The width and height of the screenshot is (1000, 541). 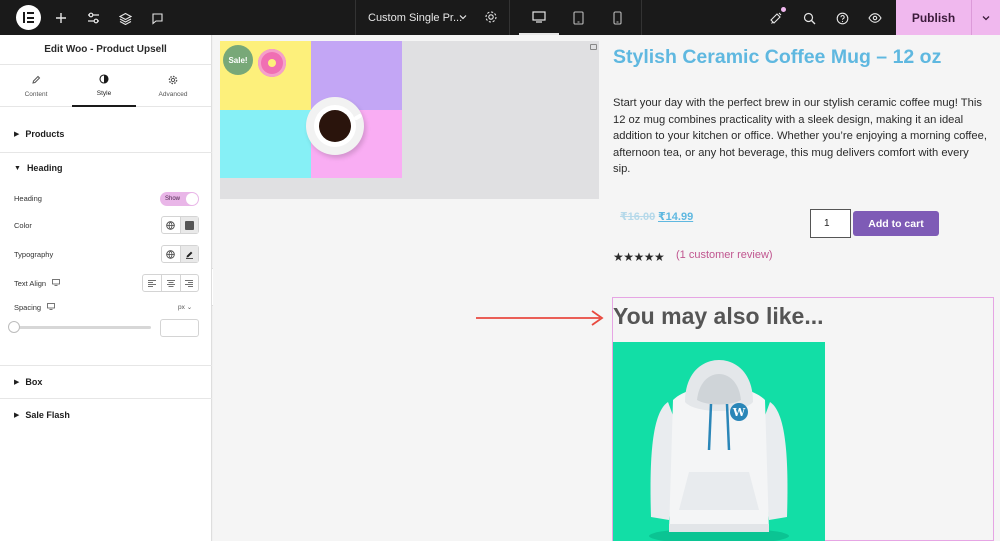 I want to click on color-control, so click(x=180, y=225).